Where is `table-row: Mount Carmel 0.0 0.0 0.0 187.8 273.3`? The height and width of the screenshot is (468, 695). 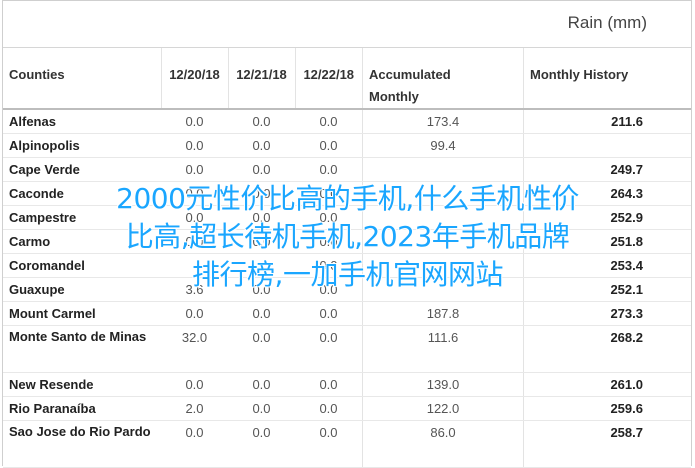
table-row: Mount Carmel 0.0 0.0 0.0 187.8 273.3 is located at coordinates (347, 313).